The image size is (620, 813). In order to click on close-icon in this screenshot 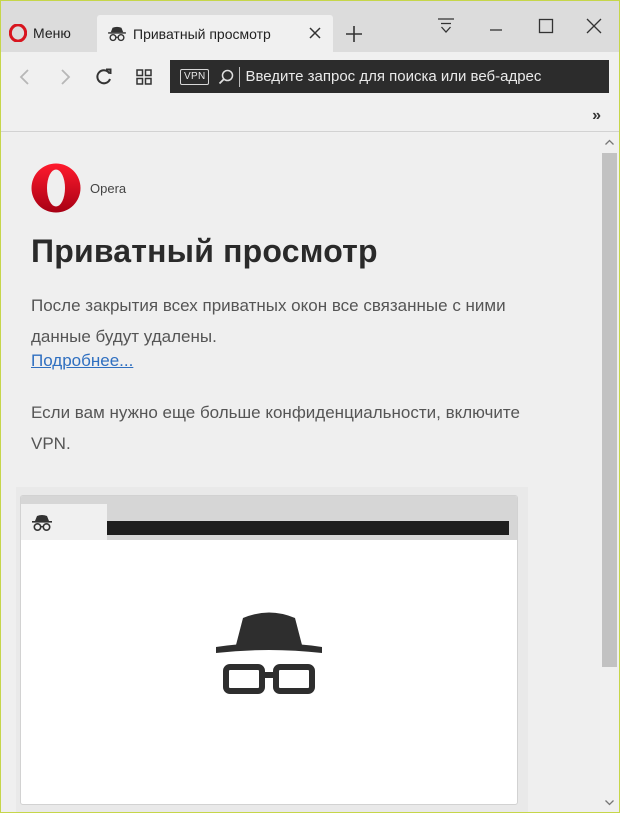, I will do `click(315, 33)`.